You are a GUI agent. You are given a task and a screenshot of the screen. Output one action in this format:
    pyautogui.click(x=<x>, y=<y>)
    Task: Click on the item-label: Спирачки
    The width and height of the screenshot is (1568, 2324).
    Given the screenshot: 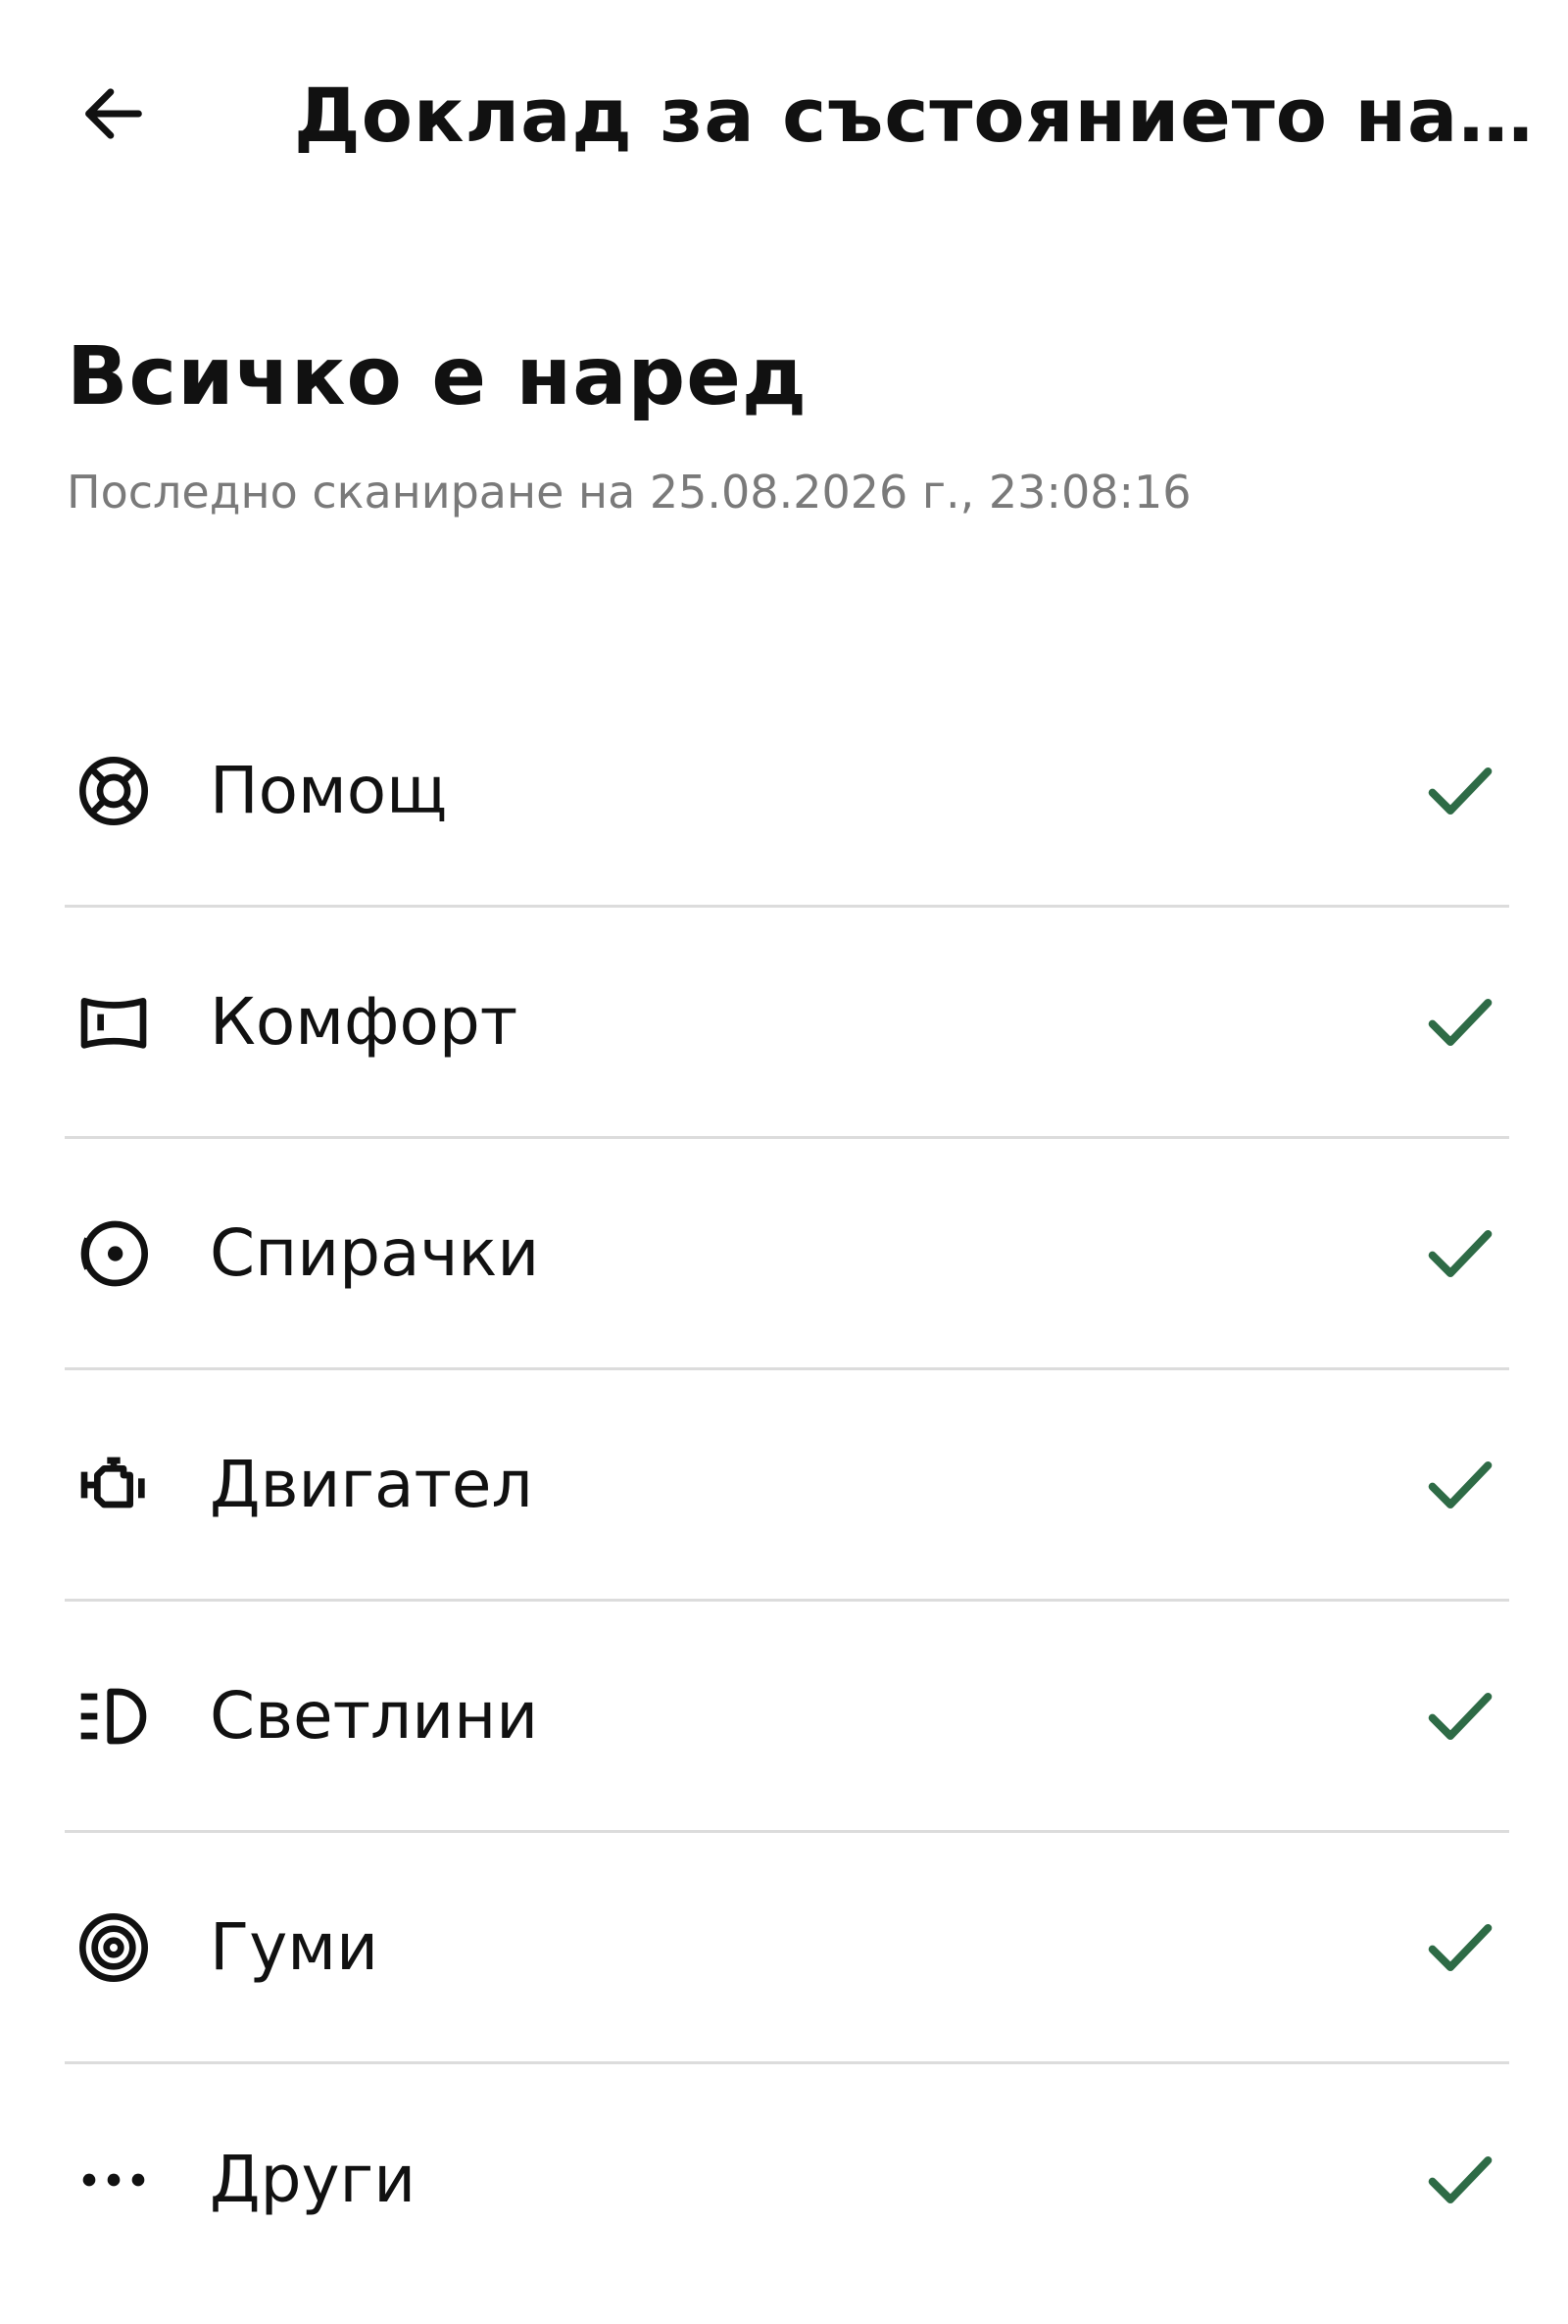 What is the action you would take?
    pyautogui.click(x=375, y=1252)
    